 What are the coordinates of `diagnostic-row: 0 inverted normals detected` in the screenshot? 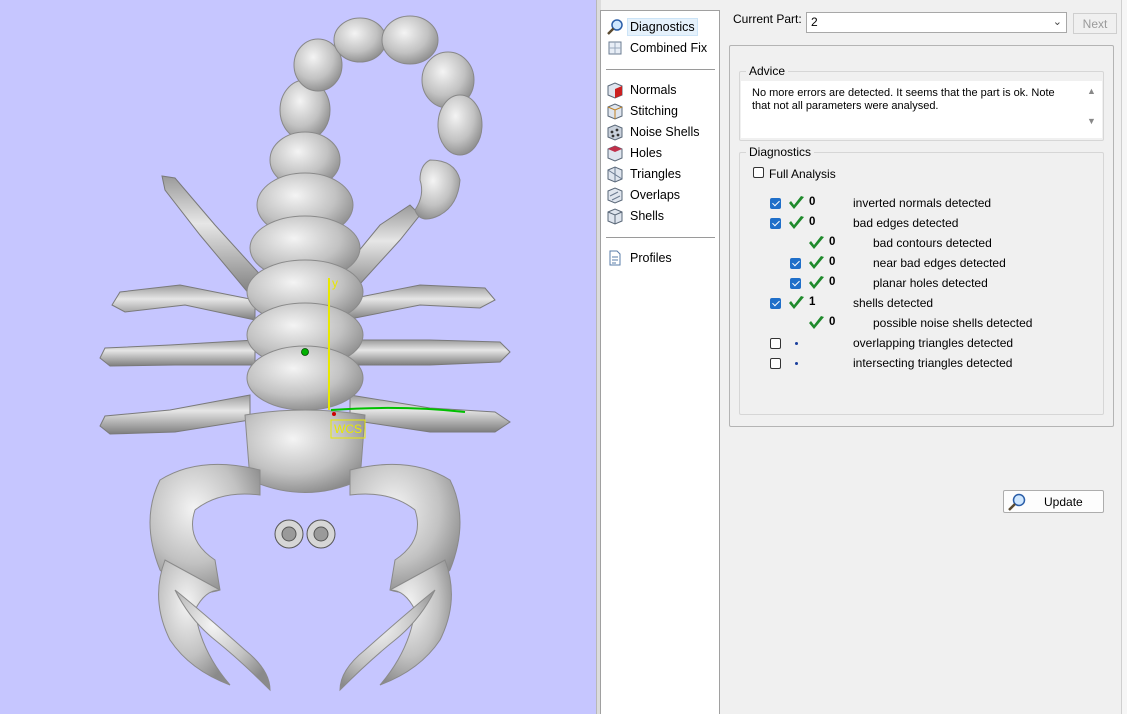 It's located at (920, 203).